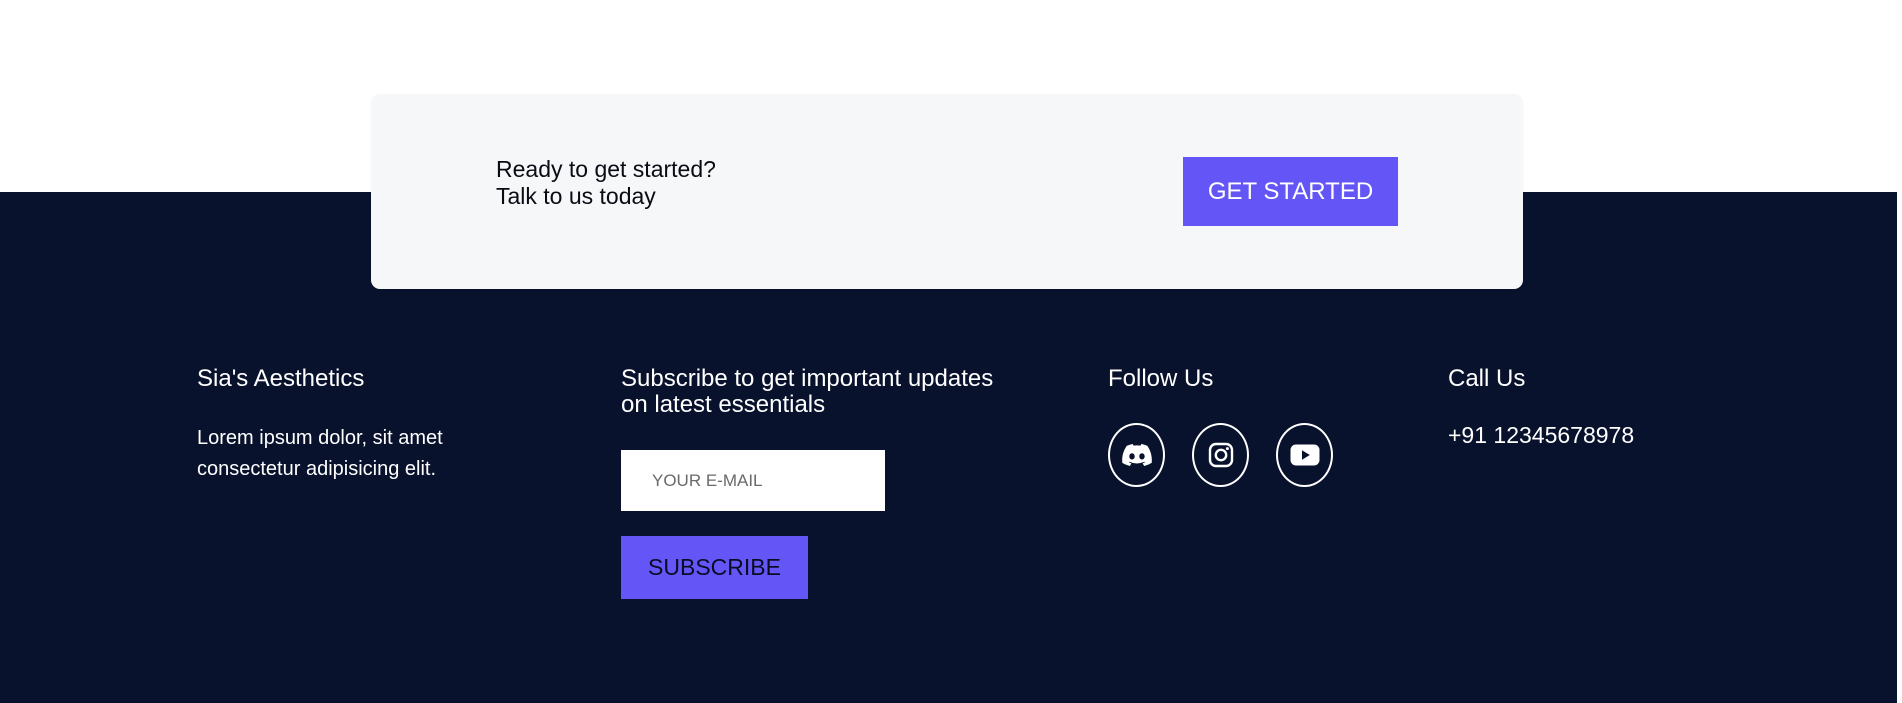 Image resolution: width=1902 pixels, height=703 pixels. I want to click on youtube-icon, so click(1304, 455).